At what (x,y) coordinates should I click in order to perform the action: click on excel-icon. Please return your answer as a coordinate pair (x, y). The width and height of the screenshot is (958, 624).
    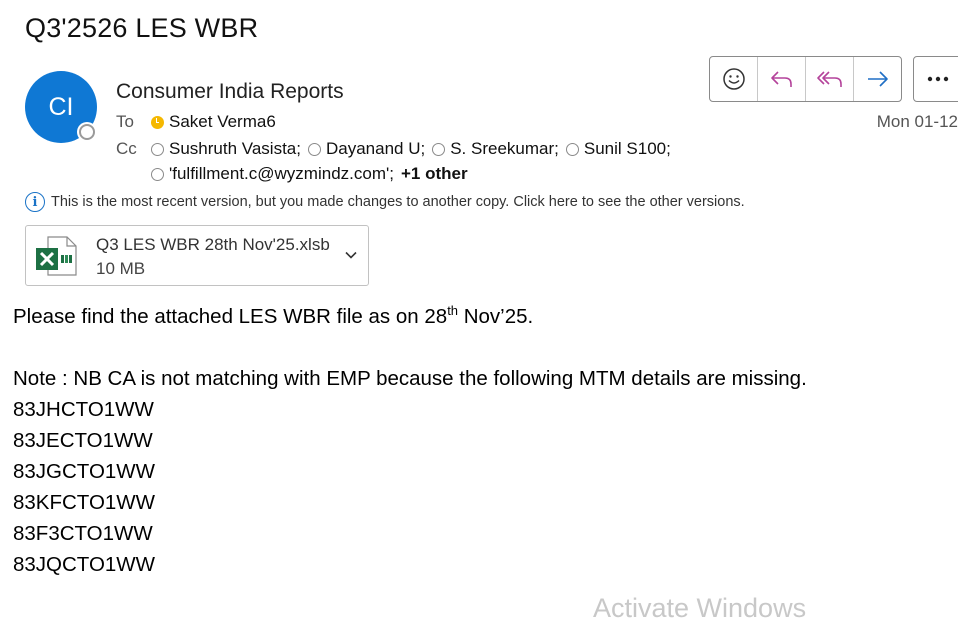
    Looking at the image, I should click on (56, 256).